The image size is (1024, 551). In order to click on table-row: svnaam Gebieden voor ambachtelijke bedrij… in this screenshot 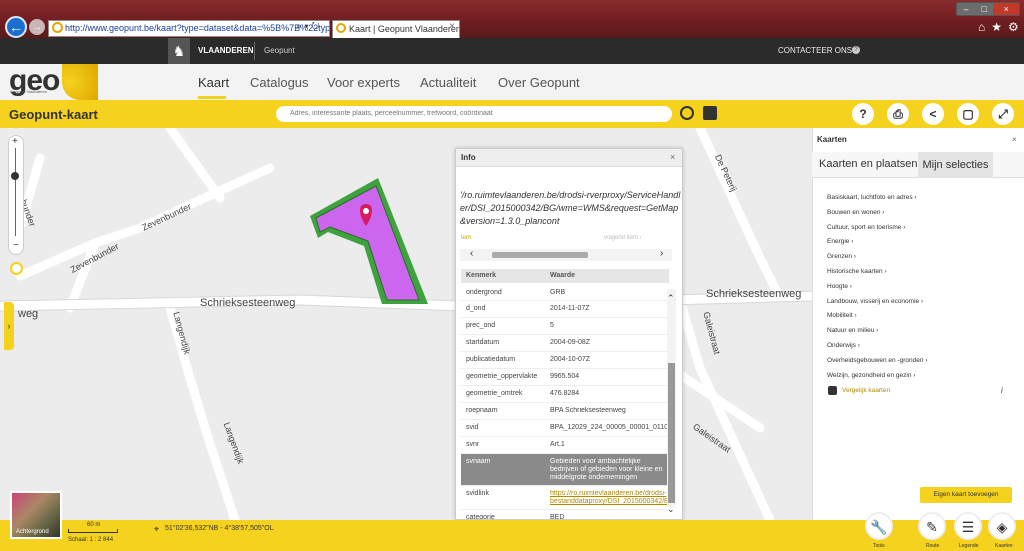, I will do `click(565, 470)`.